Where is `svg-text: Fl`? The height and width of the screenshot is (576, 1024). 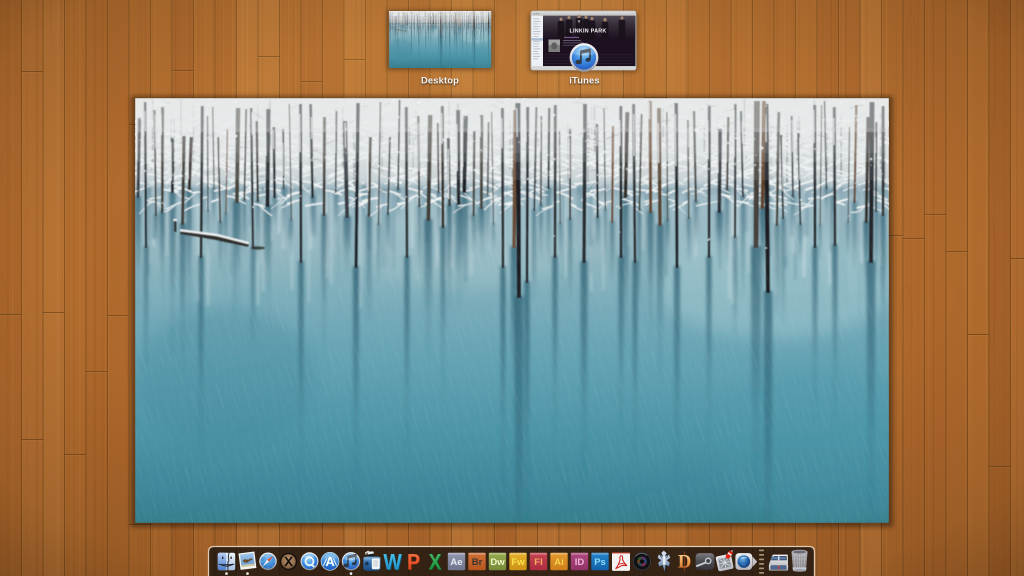 svg-text: Fl is located at coordinates (538, 562).